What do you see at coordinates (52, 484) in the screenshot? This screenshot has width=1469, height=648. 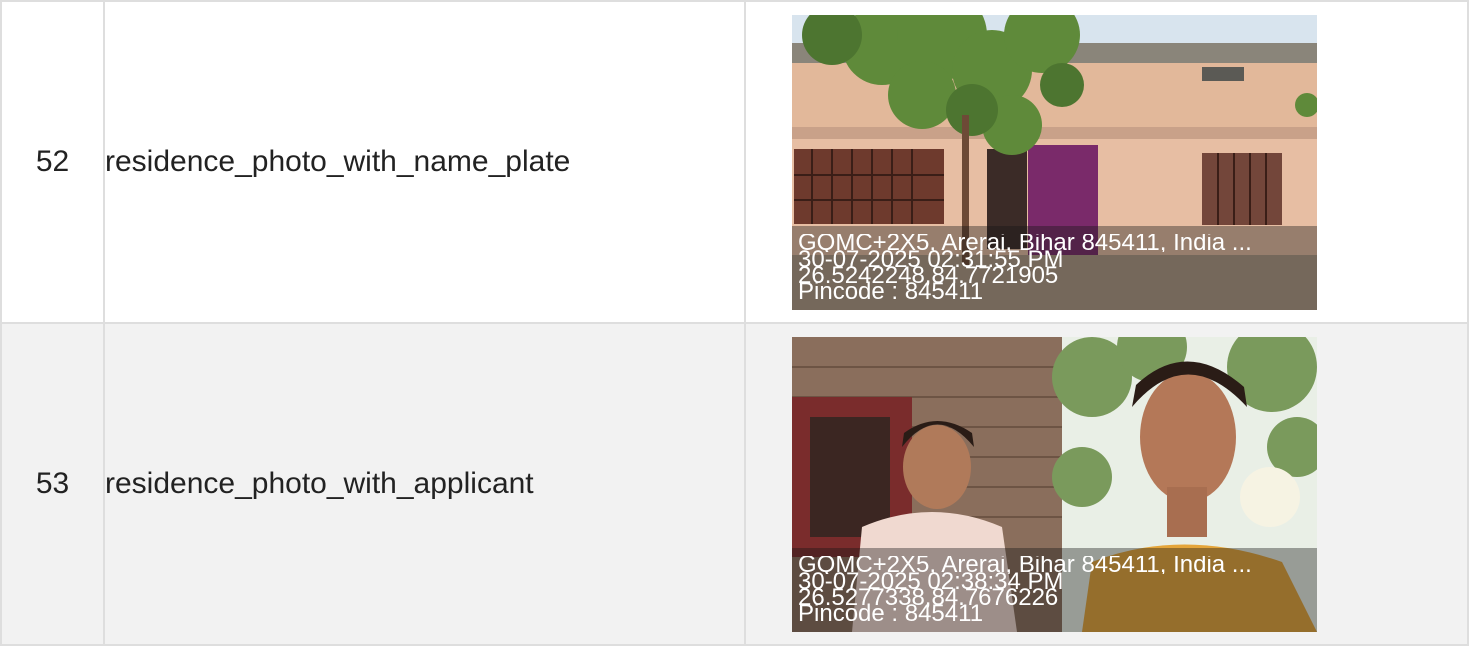 I see `row-number: 53` at bounding box center [52, 484].